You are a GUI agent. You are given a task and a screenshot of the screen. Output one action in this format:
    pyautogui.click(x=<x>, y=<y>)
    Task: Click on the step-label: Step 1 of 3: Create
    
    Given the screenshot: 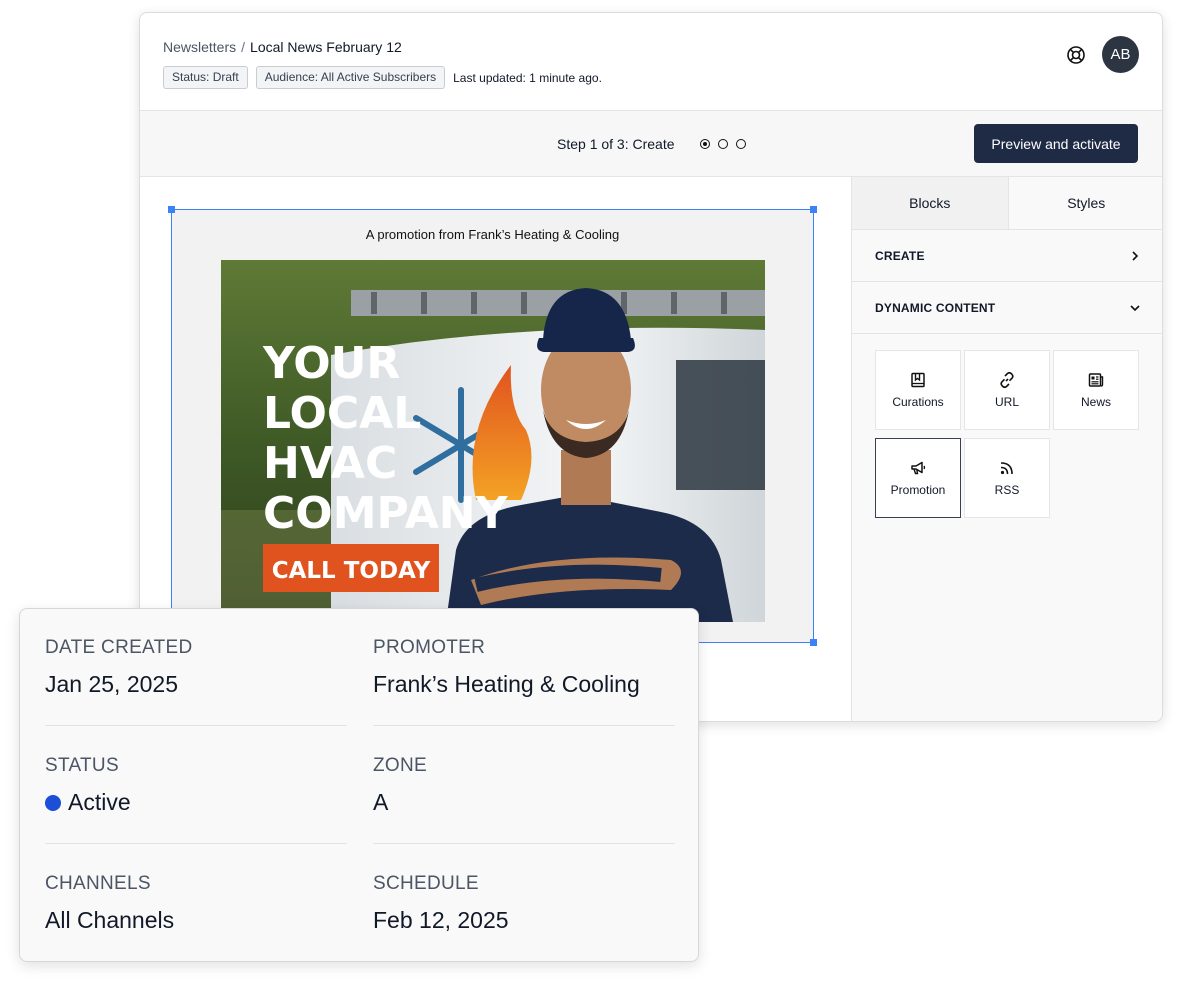 What is the action you would take?
    pyautogui.click(x=616, y=144)
    